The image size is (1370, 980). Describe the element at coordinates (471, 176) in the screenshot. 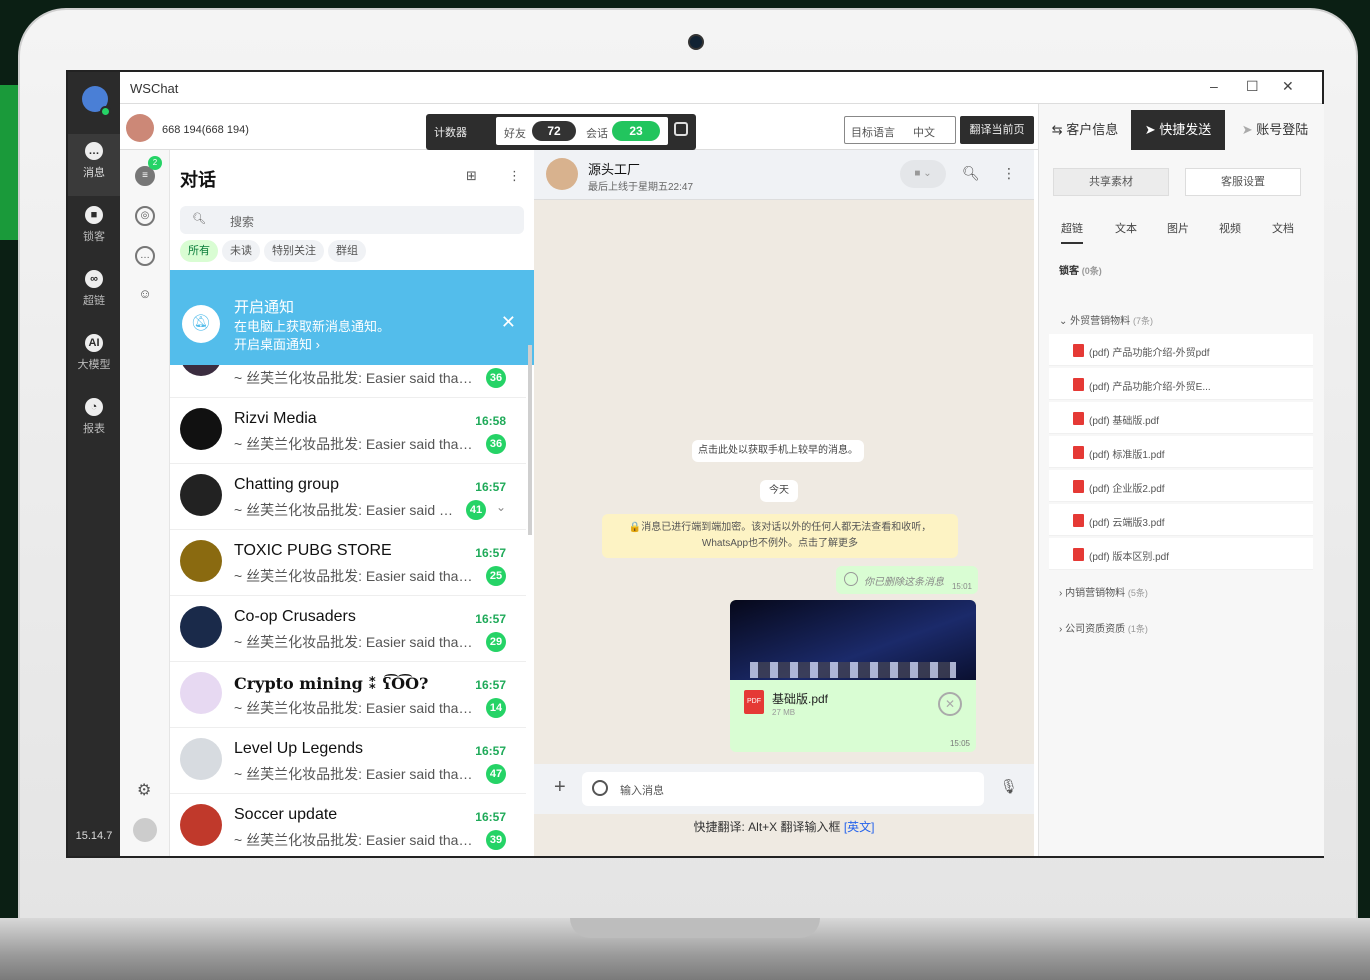

I see `new-chat-icon: ⊞` at that location.